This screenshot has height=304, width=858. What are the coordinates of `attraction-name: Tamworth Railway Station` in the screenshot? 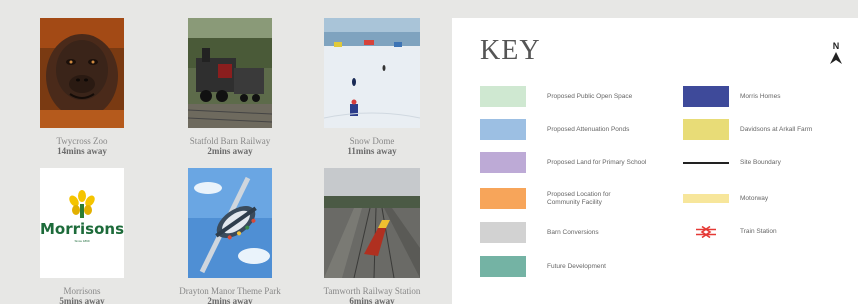 It's located at (372, 291).